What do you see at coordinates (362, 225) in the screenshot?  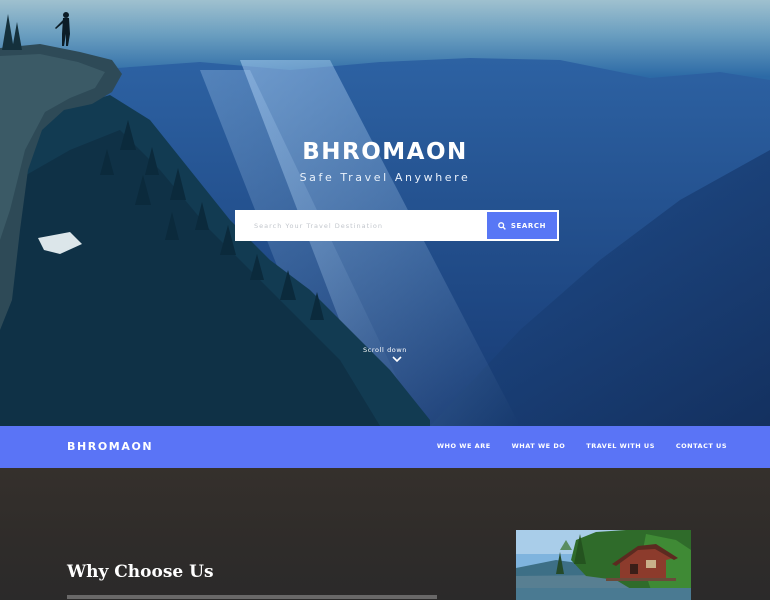 I see `destination-search-input` at bounding box center [362, 225].